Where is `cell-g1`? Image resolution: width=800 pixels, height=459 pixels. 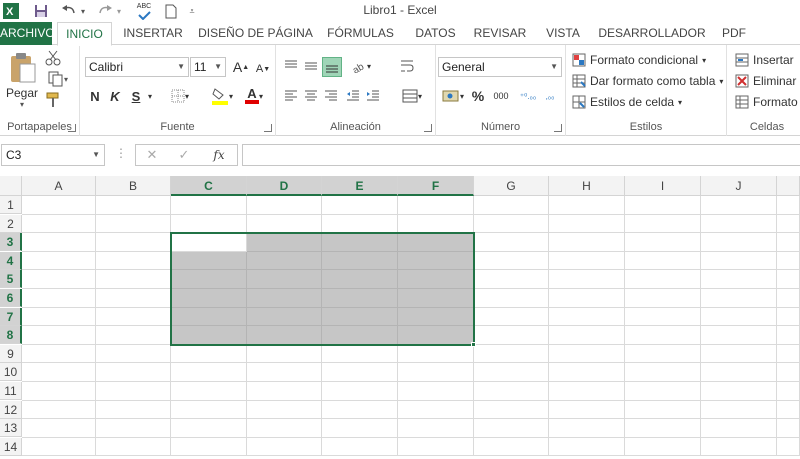 cell-g1 is located at coordinates (511, 205).